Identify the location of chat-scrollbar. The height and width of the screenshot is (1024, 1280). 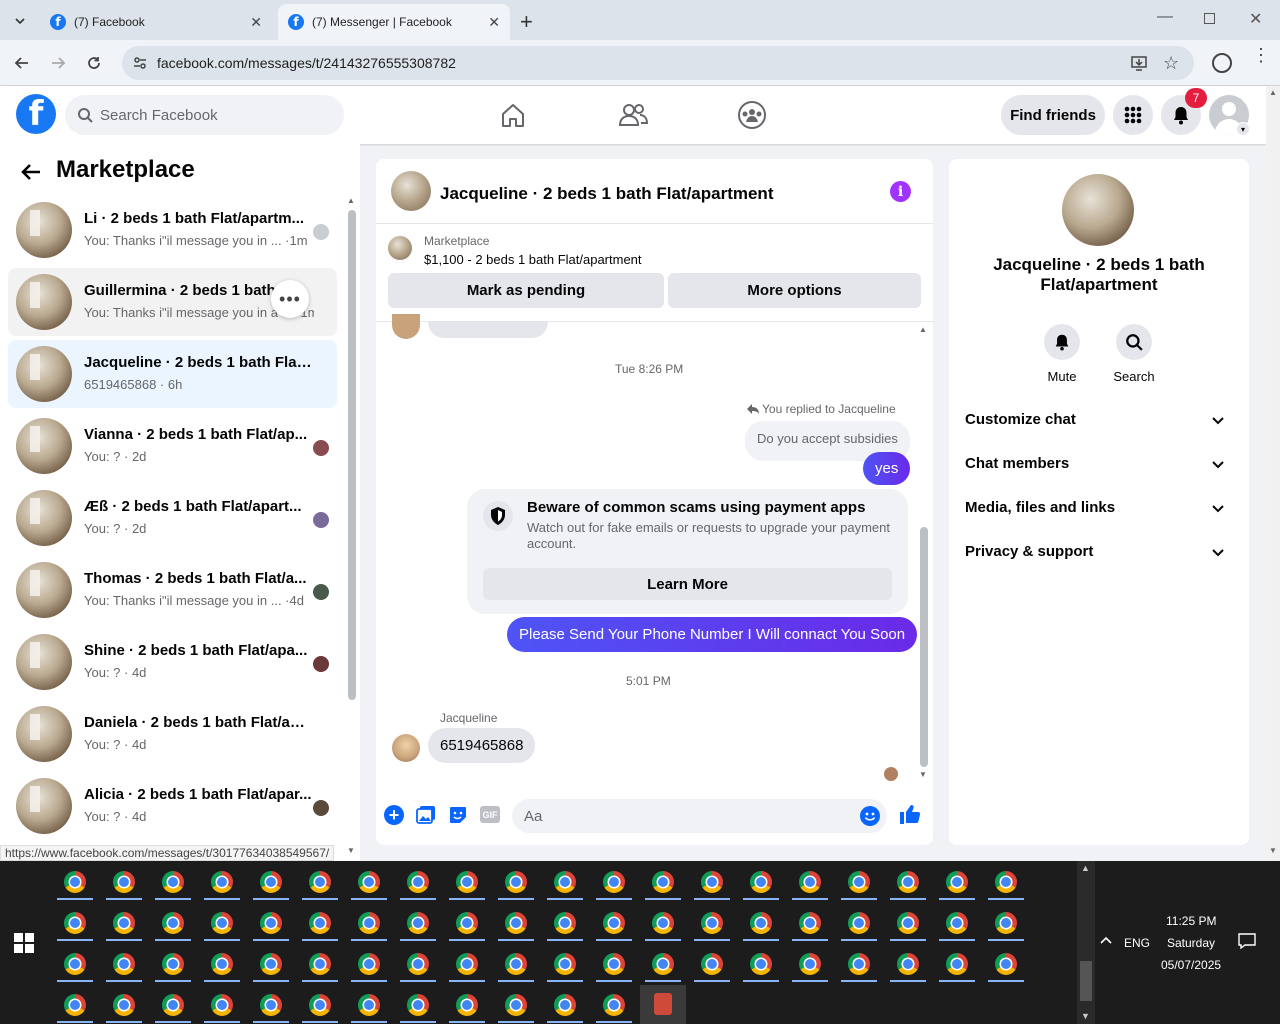
(924, 647).